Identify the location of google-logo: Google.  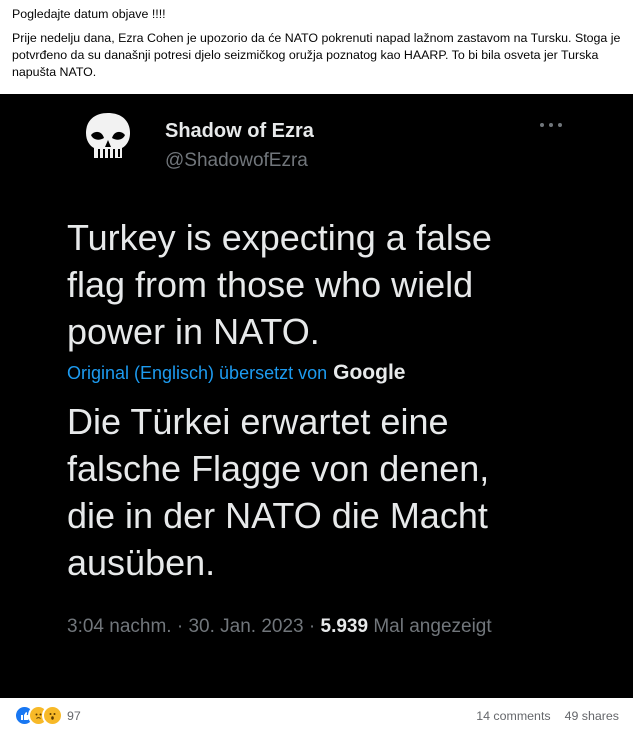
(369, 372).